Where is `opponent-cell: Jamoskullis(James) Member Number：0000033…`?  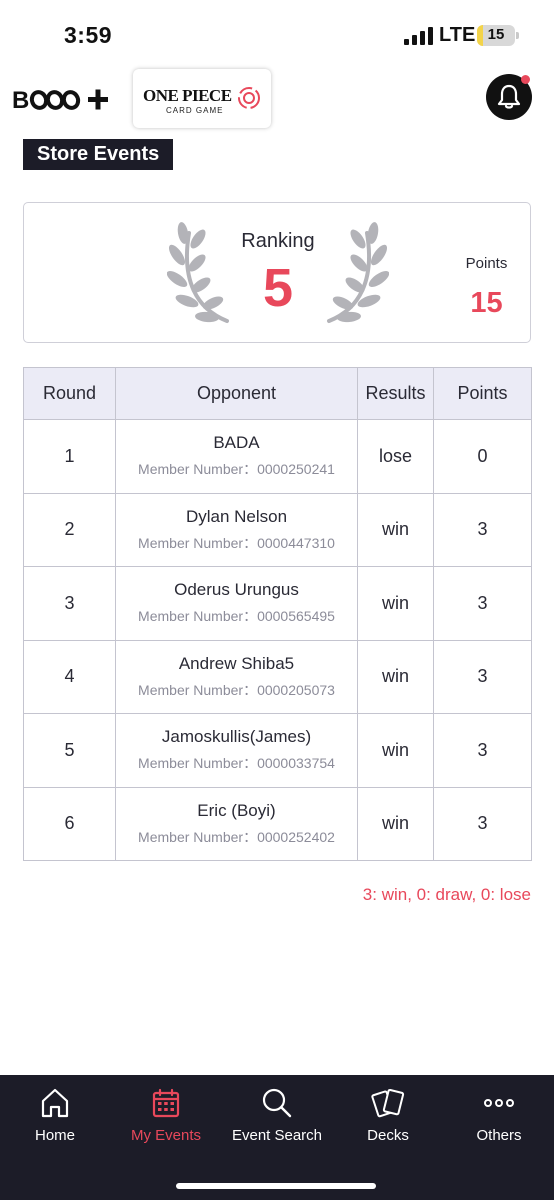
opponent-cell: Jamoskullis(James) Member Number：0000033… is located at coordinates (236, 750).